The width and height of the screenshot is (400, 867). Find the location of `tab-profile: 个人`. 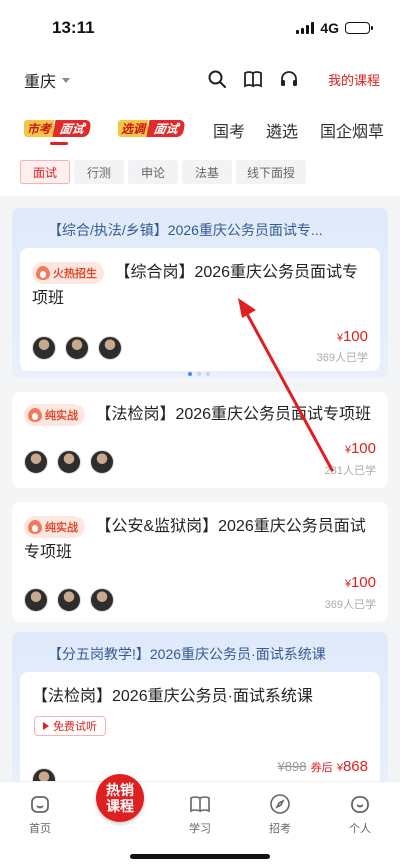

tab-profile: 个人 is located at coordinates (360, 814).